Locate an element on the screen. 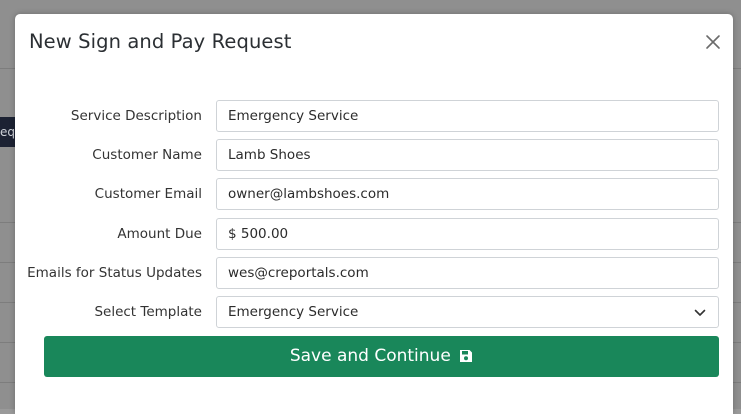 The image size is (741, 414). service-description-row: Service Description Emergency Service is located at coordinates (374, 116).